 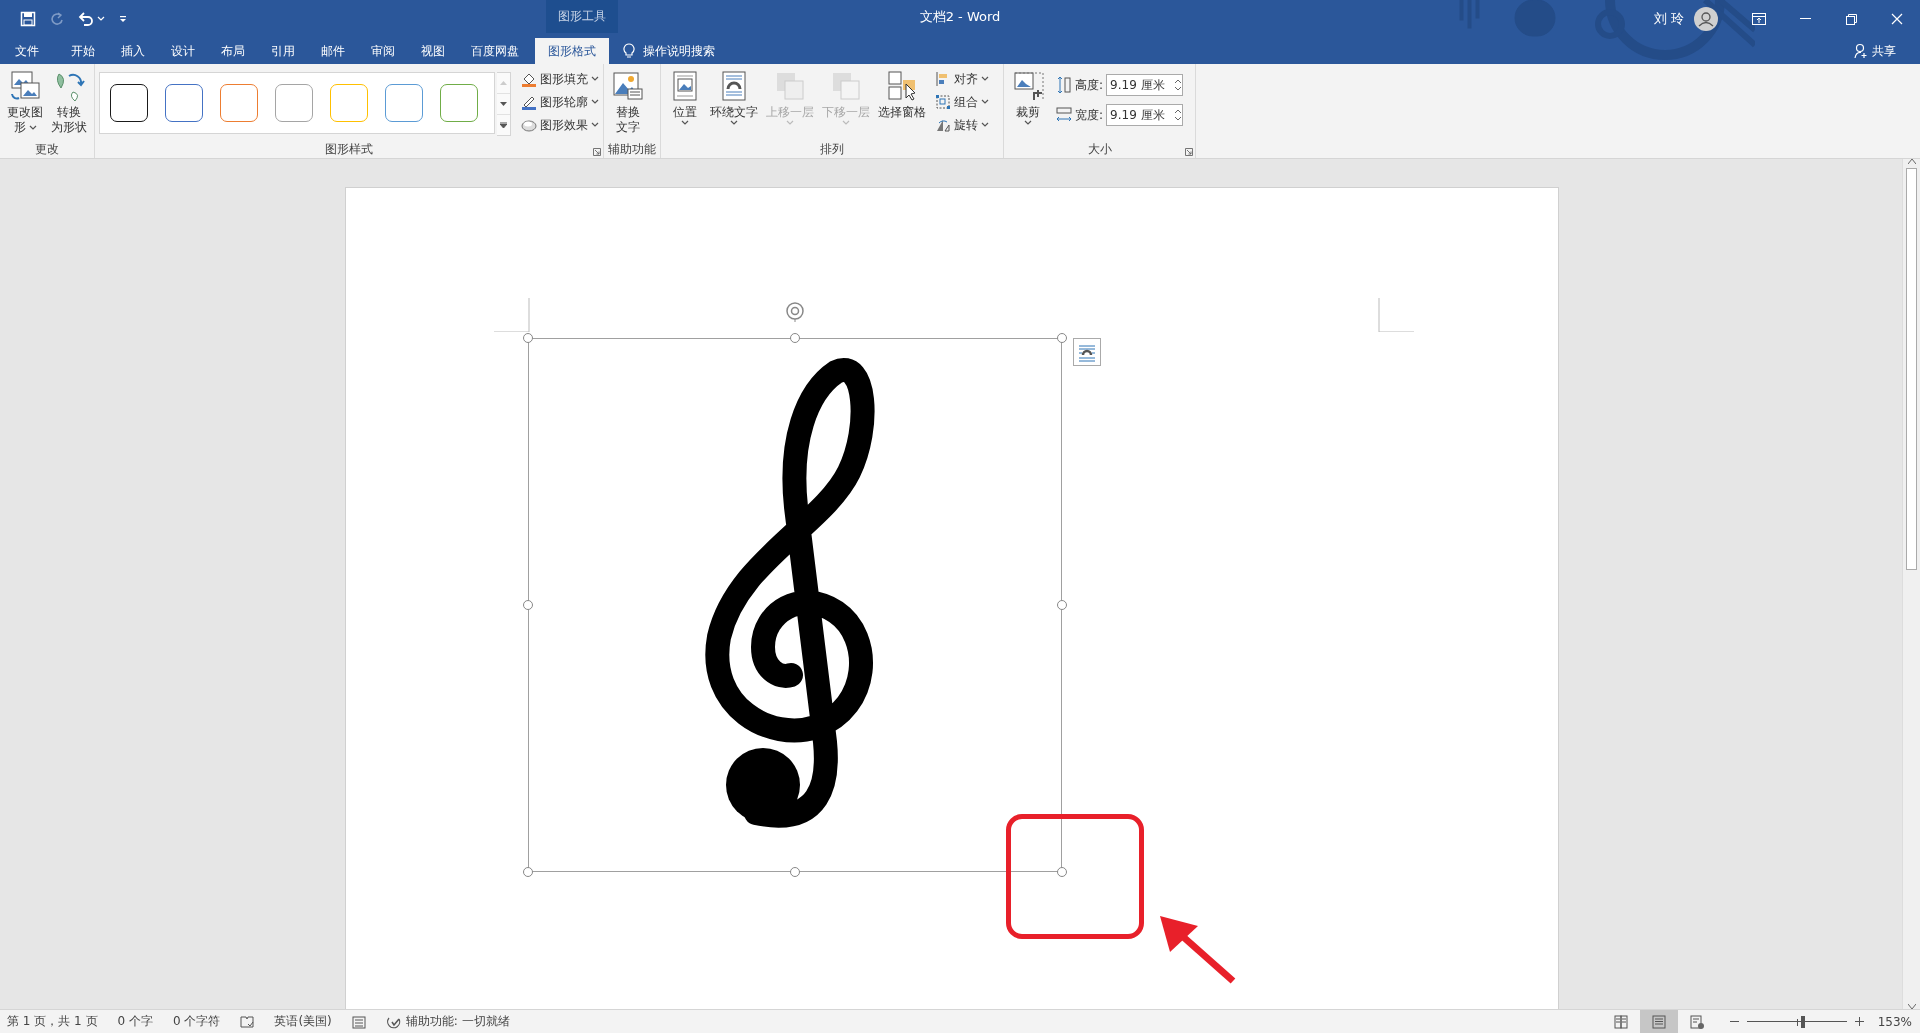 I want to click on ribbon-button: 转换 为形状, so click(x=69, y=100).